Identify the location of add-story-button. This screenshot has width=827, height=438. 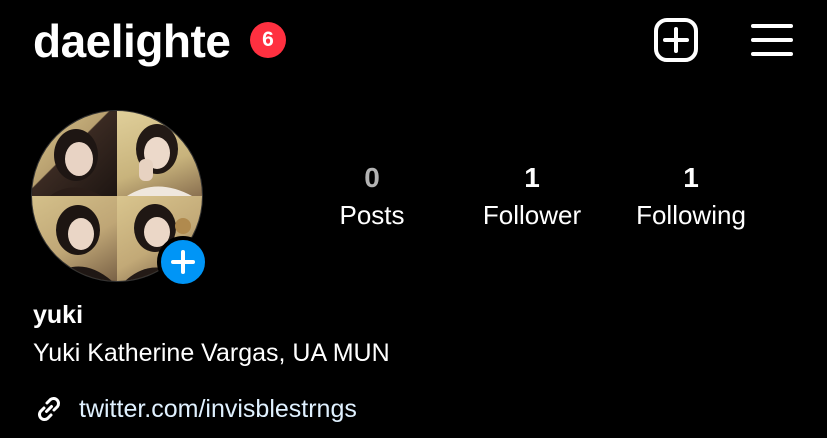
(183, 262).